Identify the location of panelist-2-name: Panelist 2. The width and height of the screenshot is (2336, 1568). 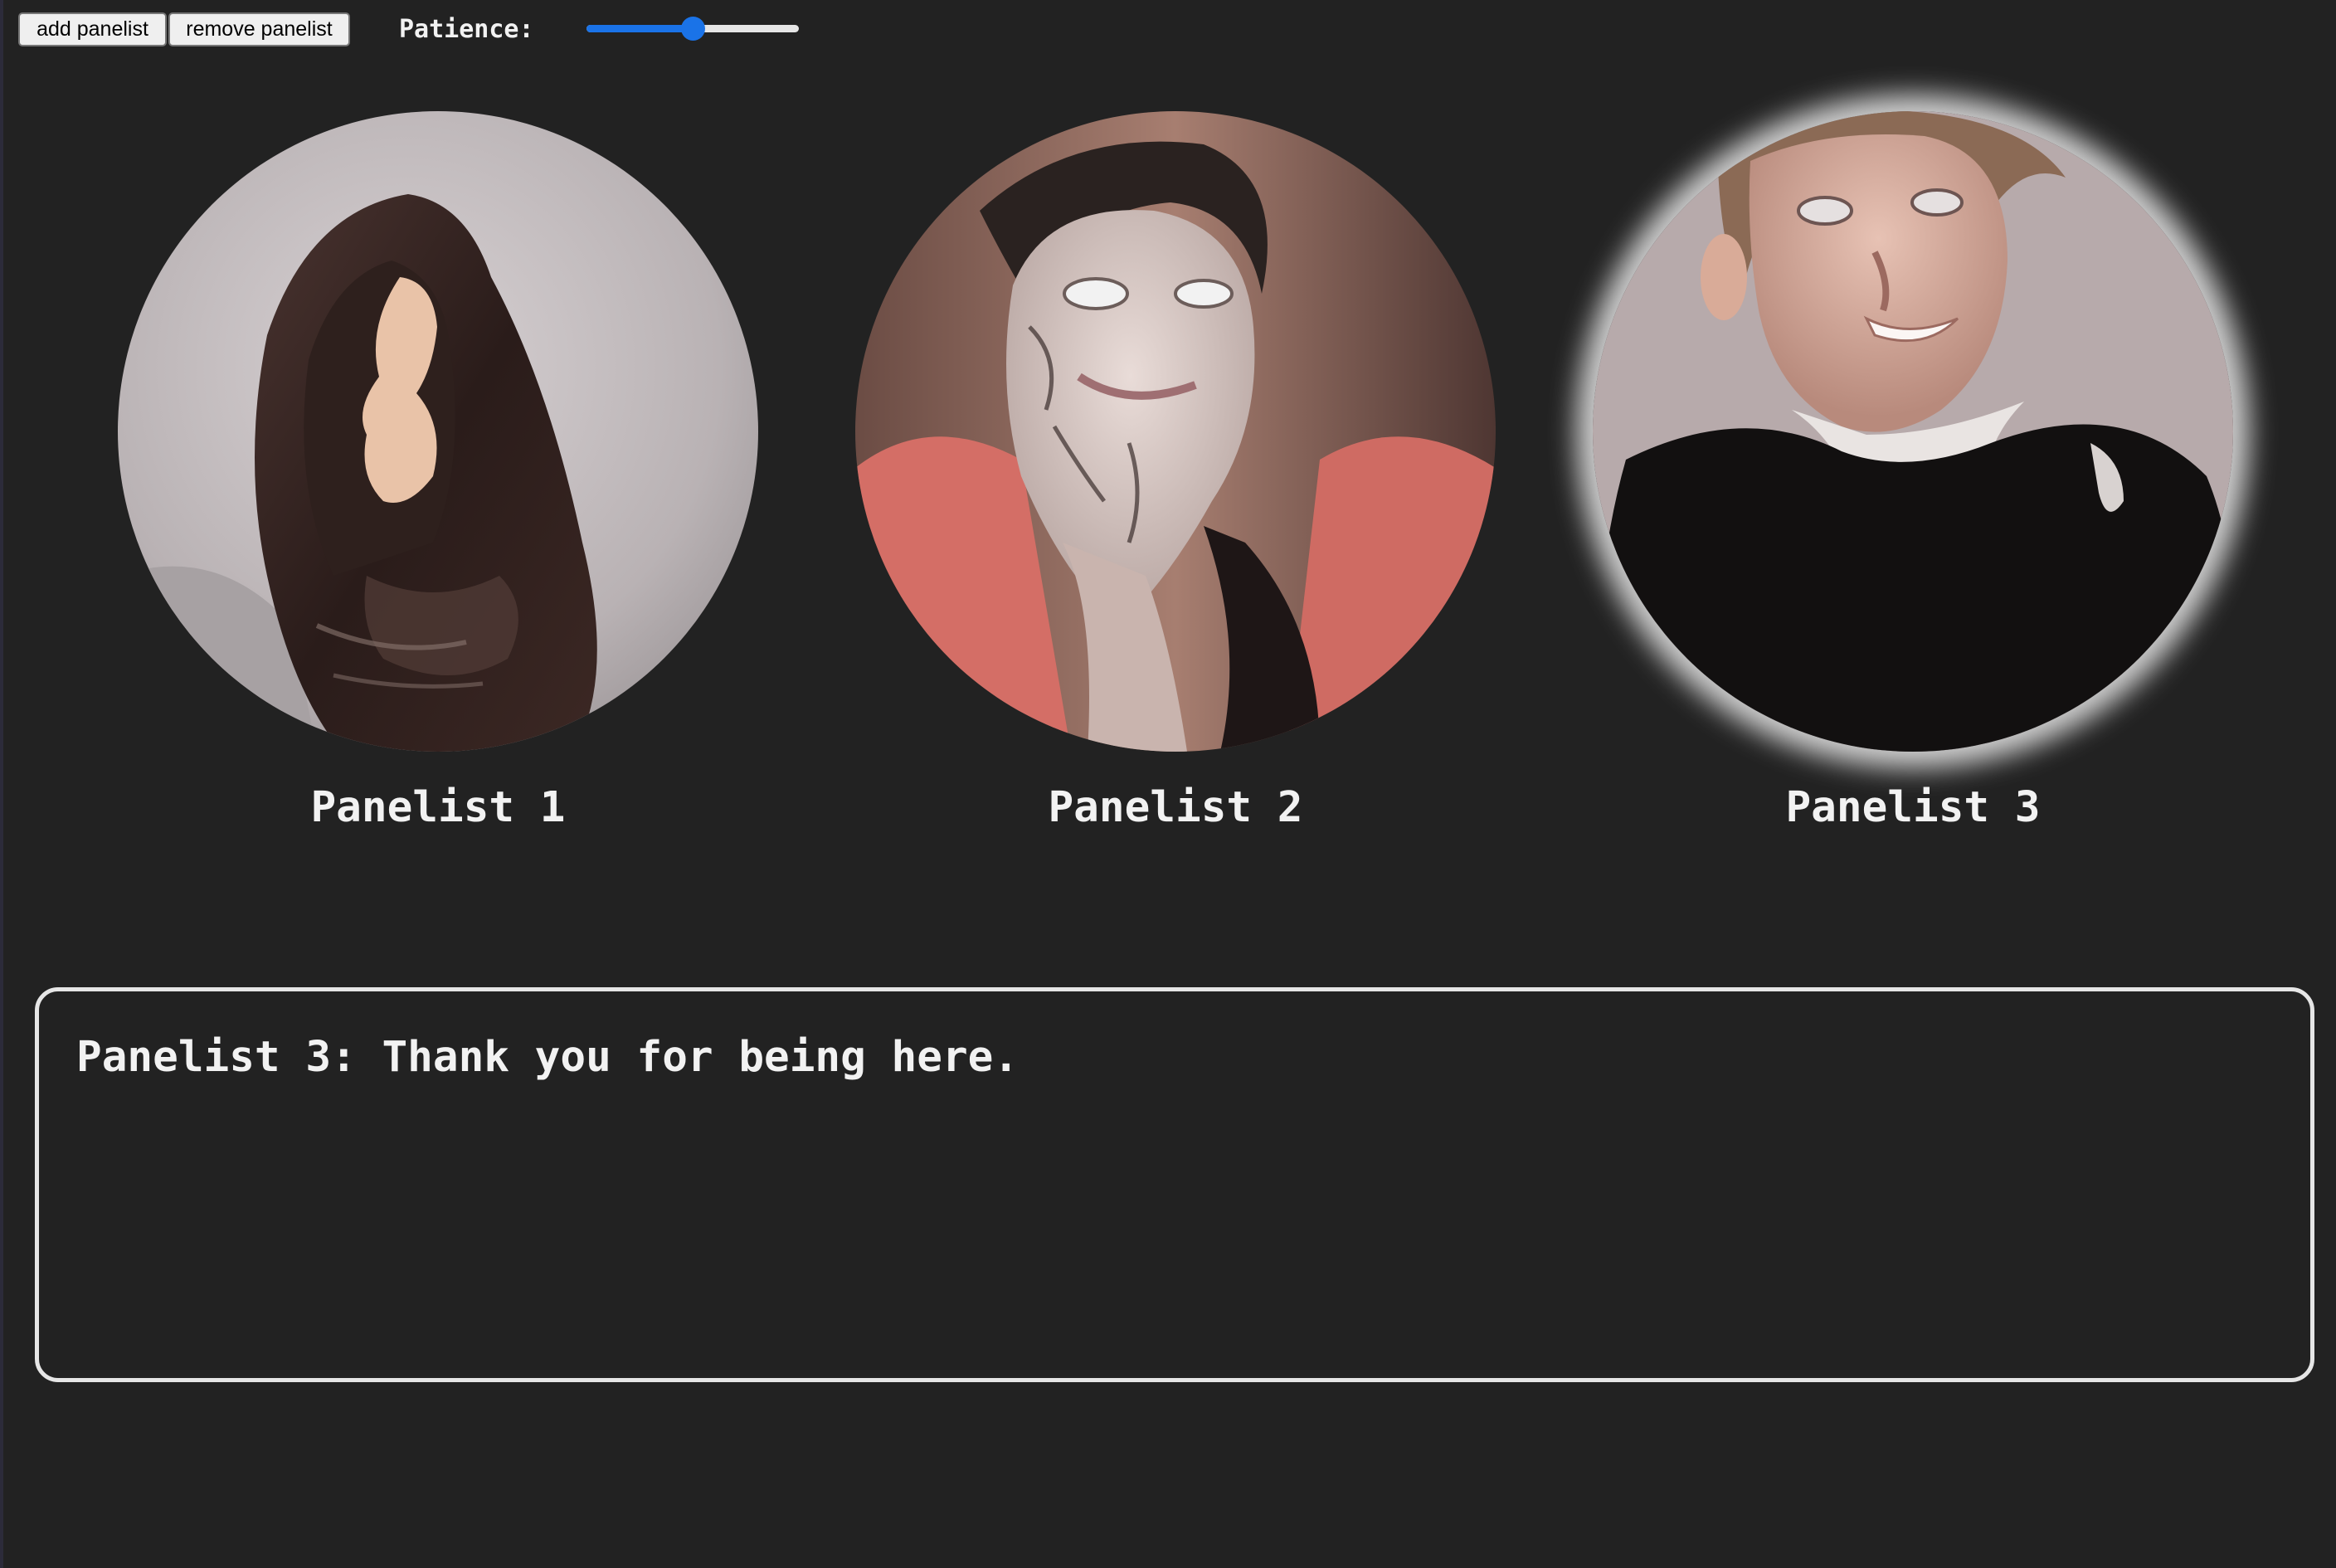
(1175, 807).